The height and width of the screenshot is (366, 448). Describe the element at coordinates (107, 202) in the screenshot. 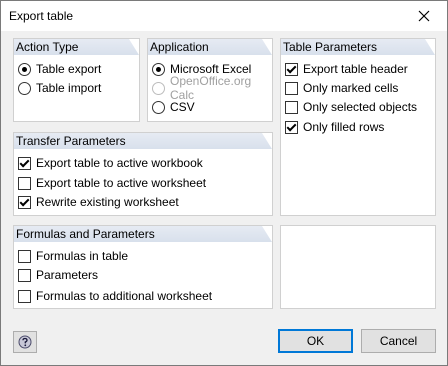

I see `checkbox-label: Rewrite existing worksheet` at that location.